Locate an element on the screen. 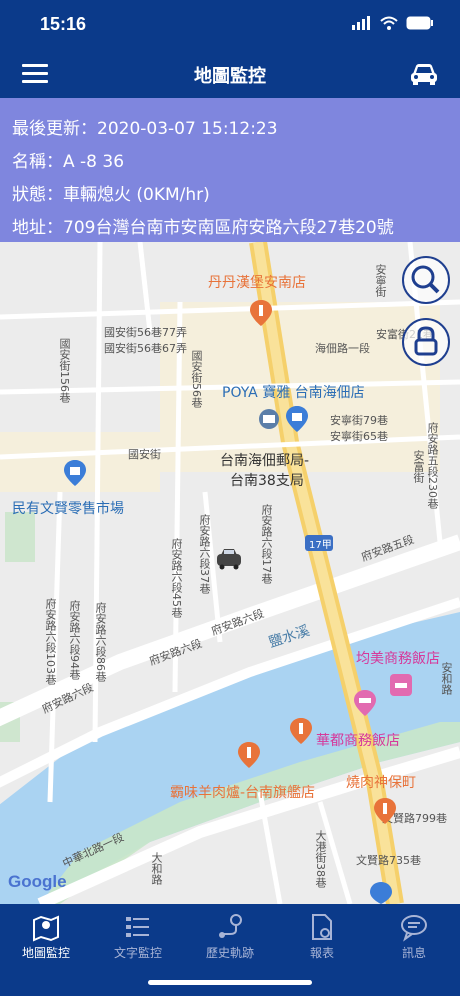  home-indicator is located at coordinates (230, 982).